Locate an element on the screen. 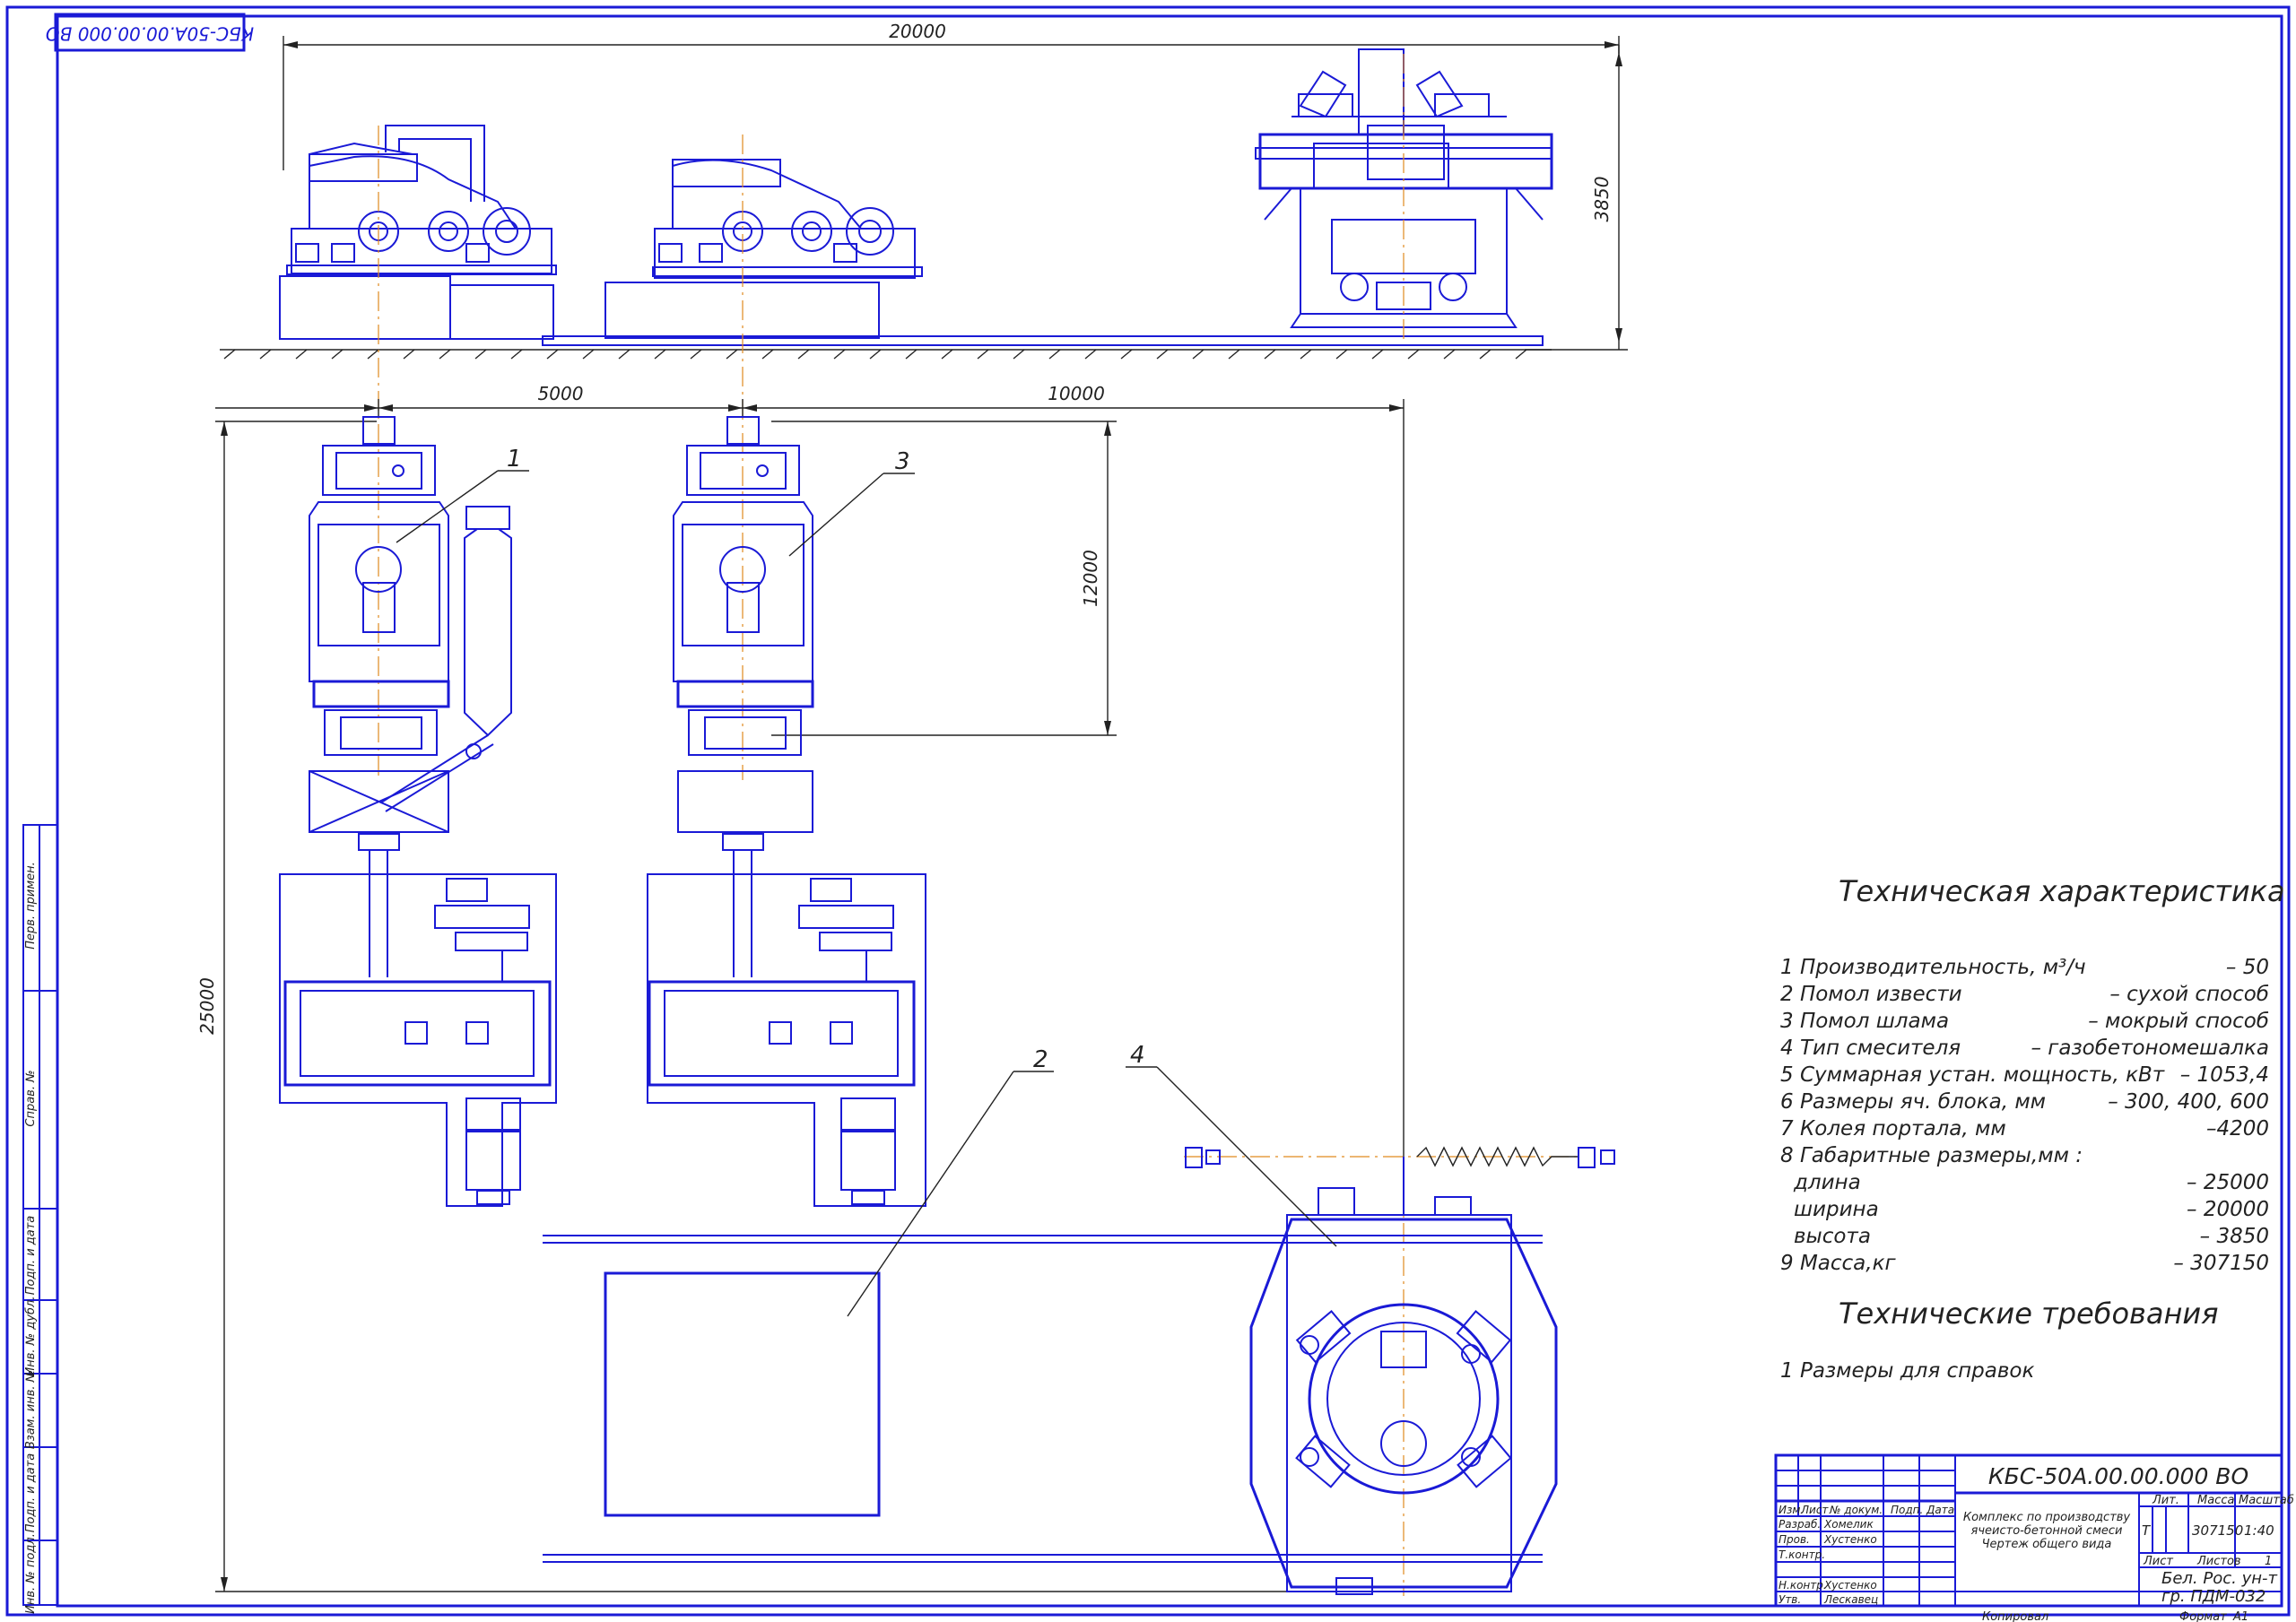  tank-plan is located at coordinates (742, 1394).